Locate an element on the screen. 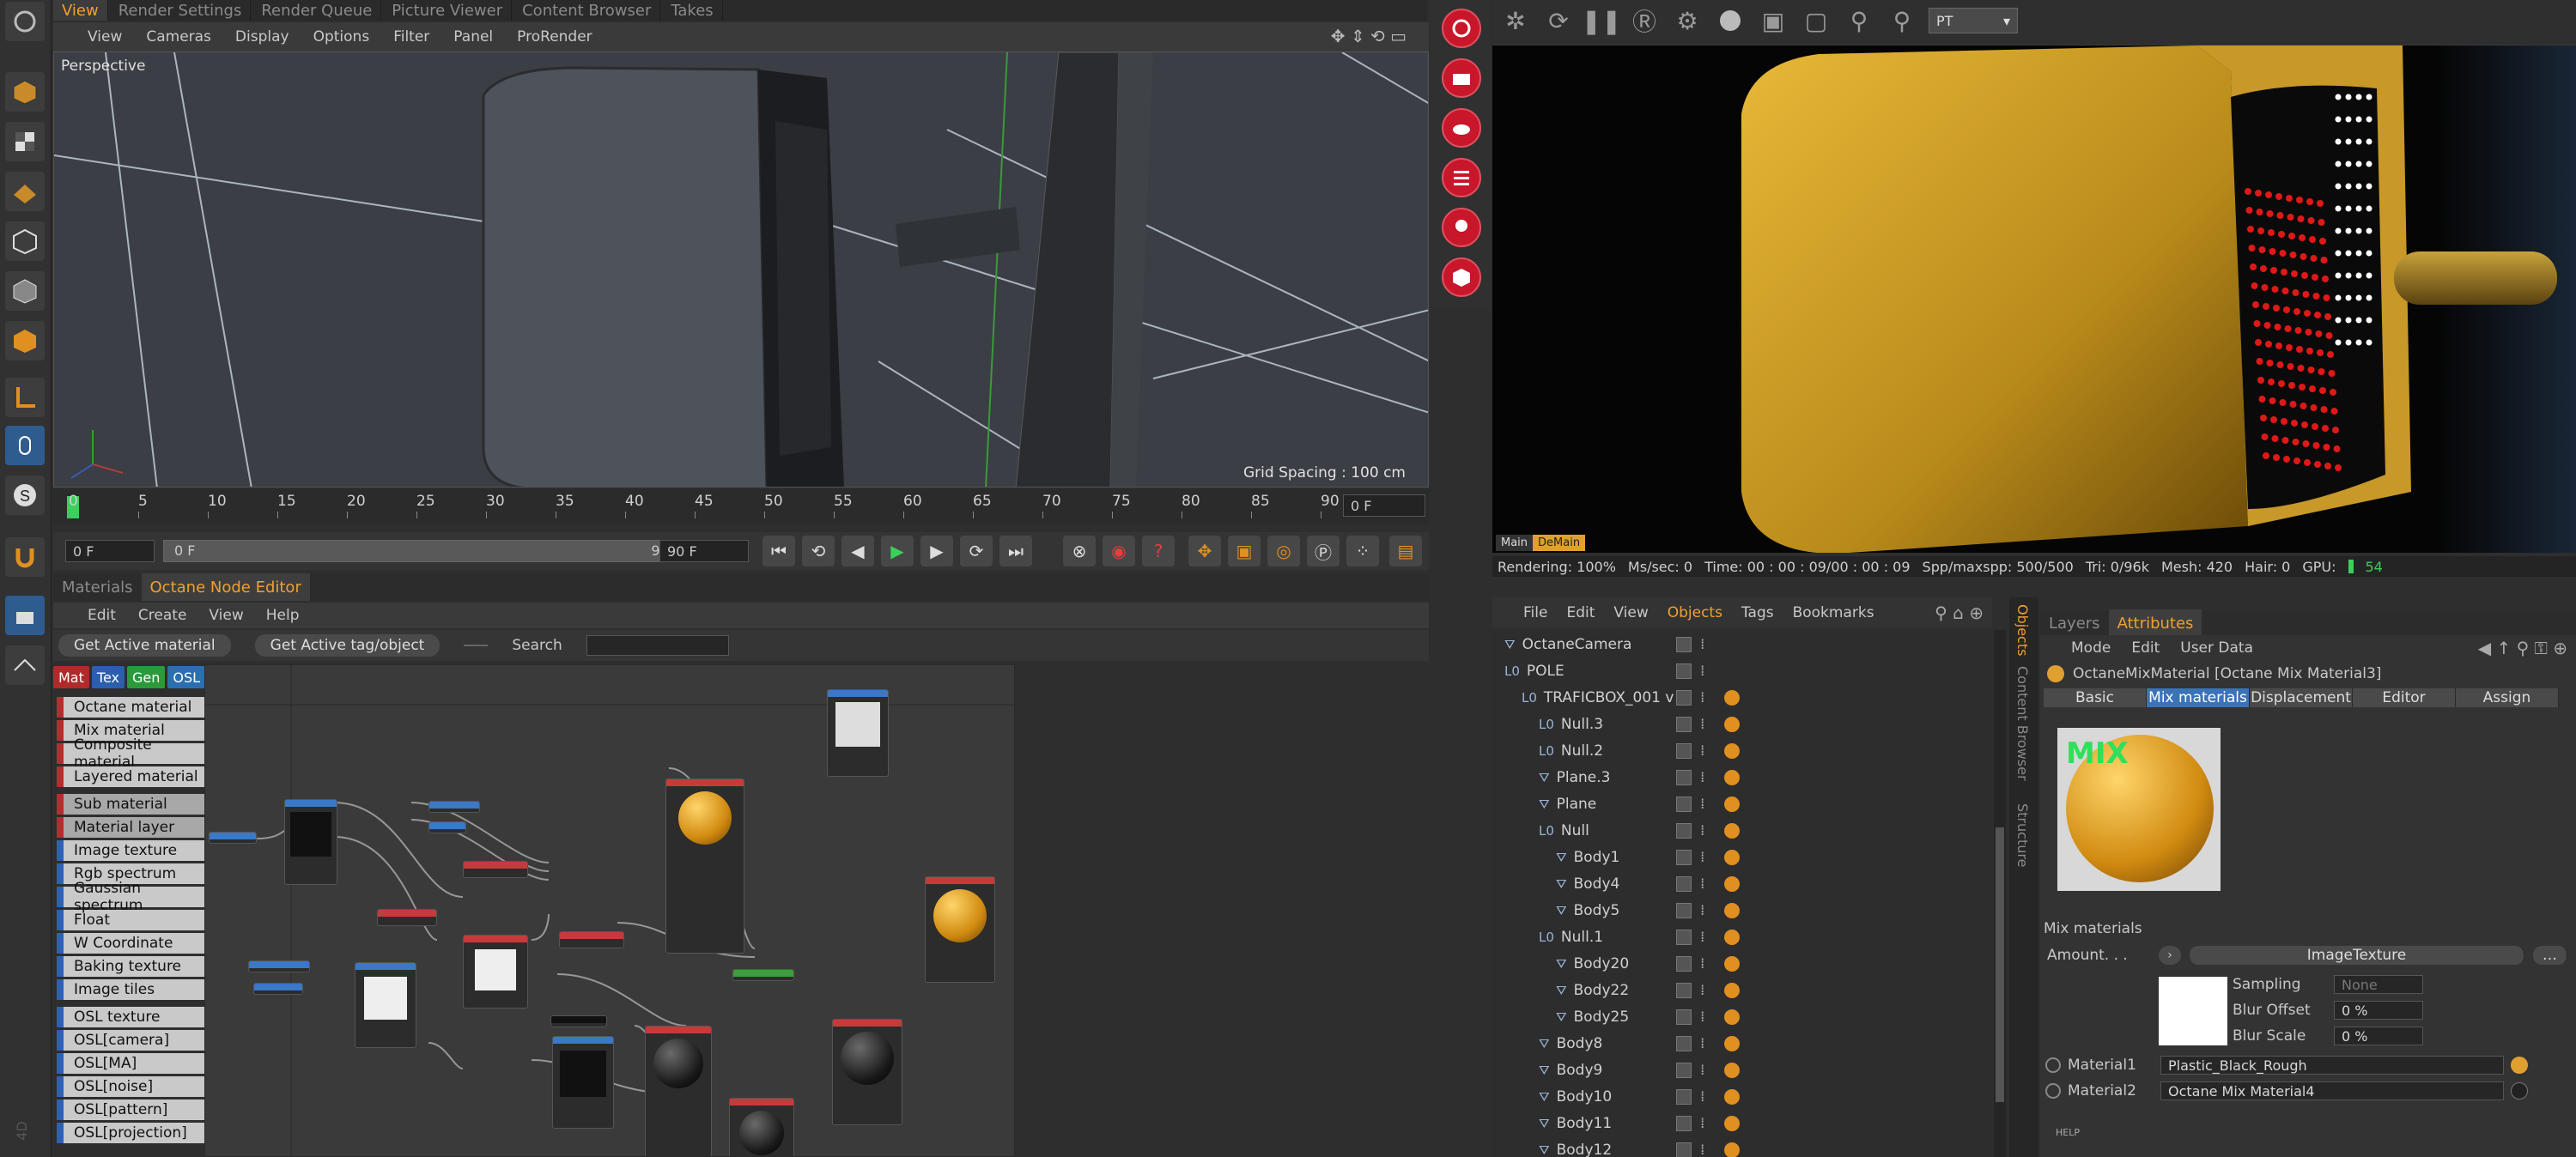  menu-help: Help is located at coordinates (283, 615).